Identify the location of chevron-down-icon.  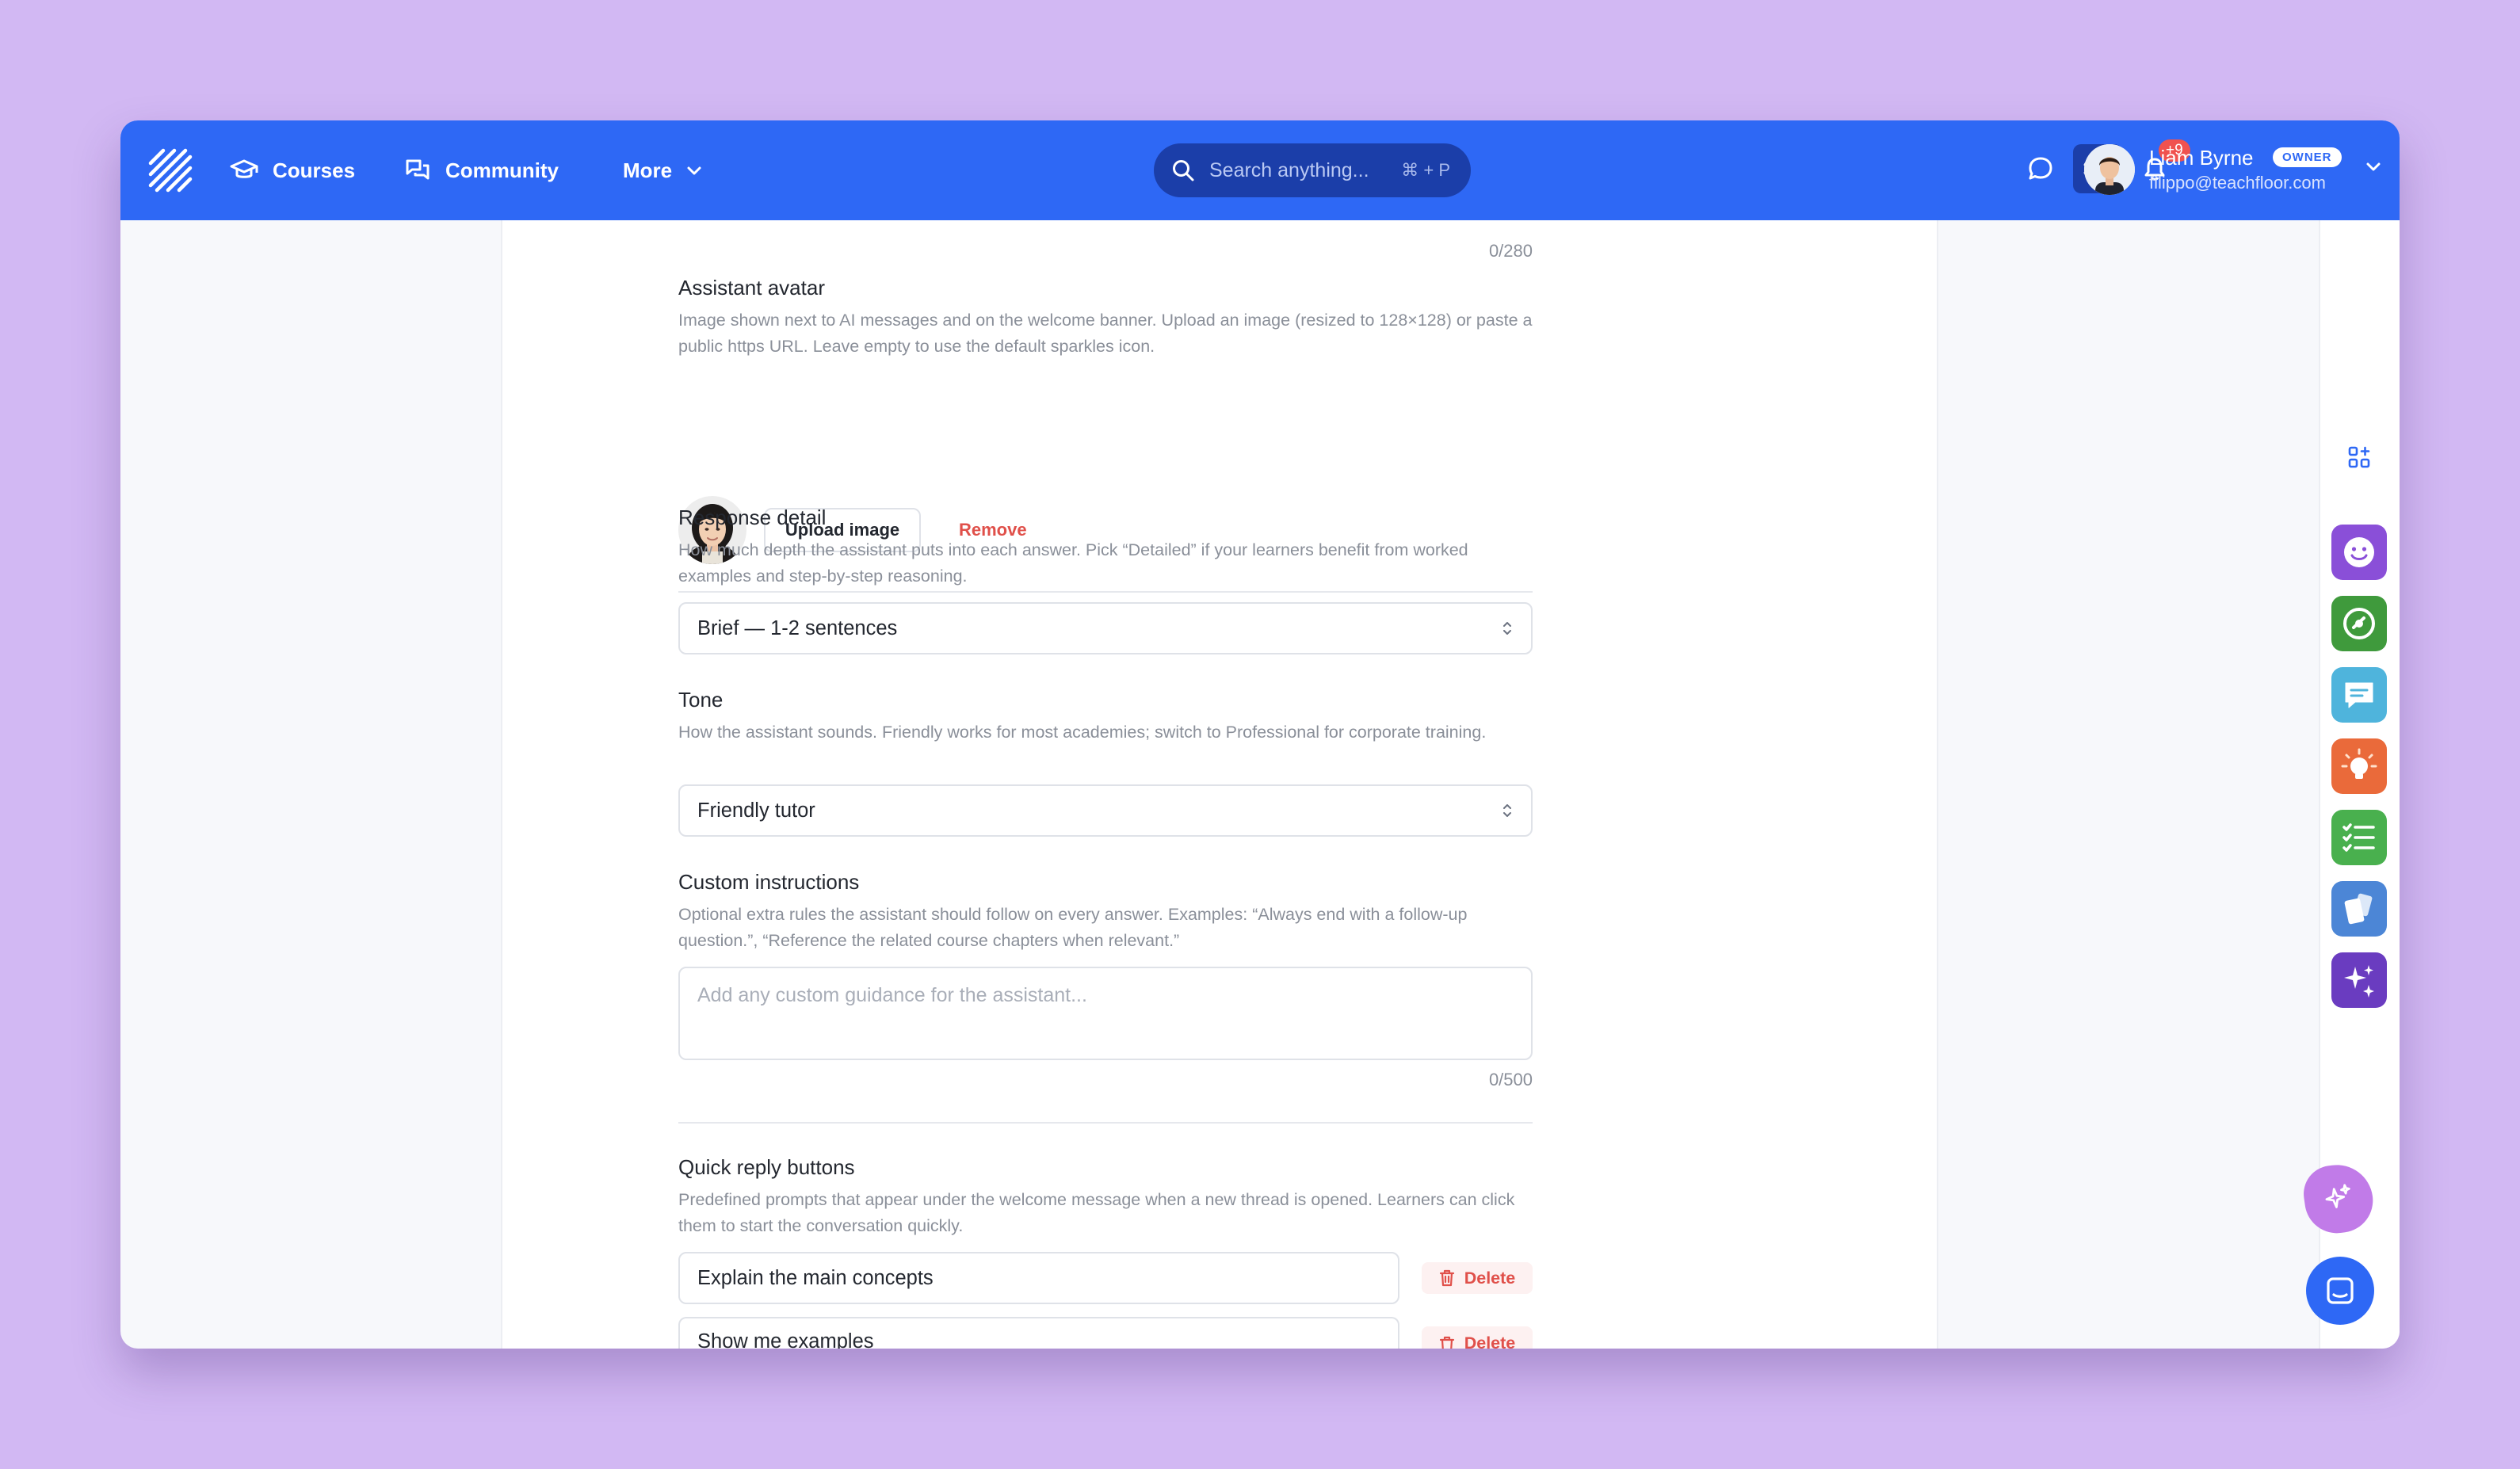
(694, 170).